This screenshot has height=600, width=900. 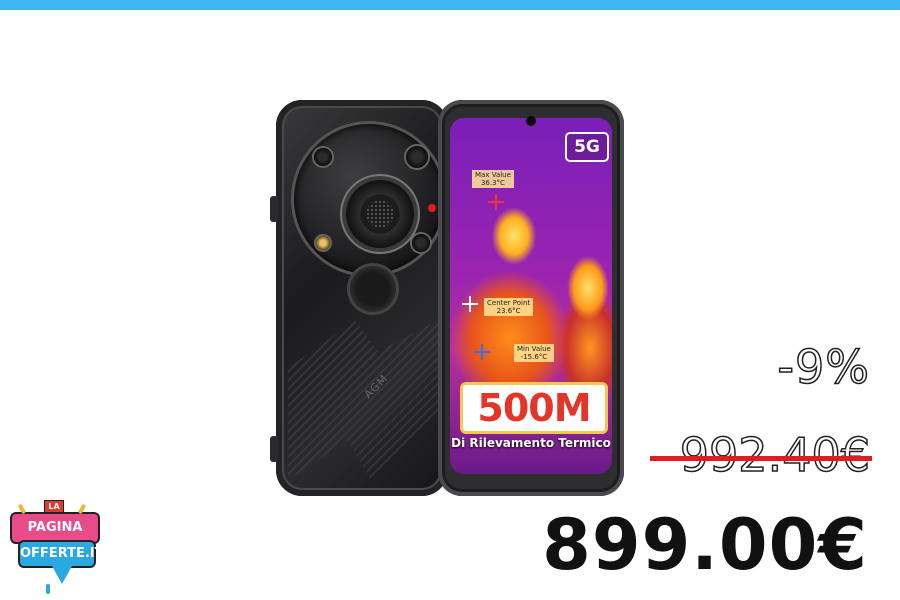 What do you see at coordinates (534, 349) in the screenshot?
I see `min-value-label: Min Value` at bounding box center [534, 349].